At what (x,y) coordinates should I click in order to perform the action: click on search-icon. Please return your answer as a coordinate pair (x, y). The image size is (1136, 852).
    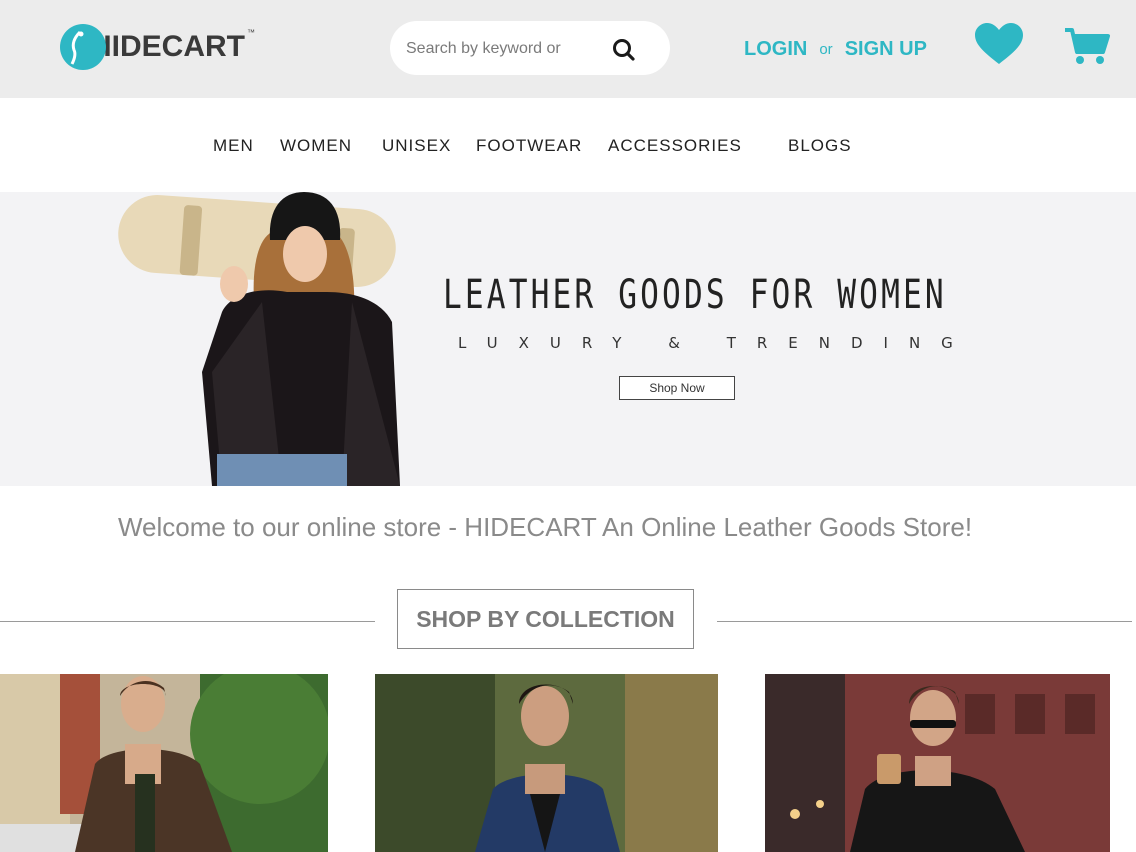
    Looking at the image, I should click on (624, 50).